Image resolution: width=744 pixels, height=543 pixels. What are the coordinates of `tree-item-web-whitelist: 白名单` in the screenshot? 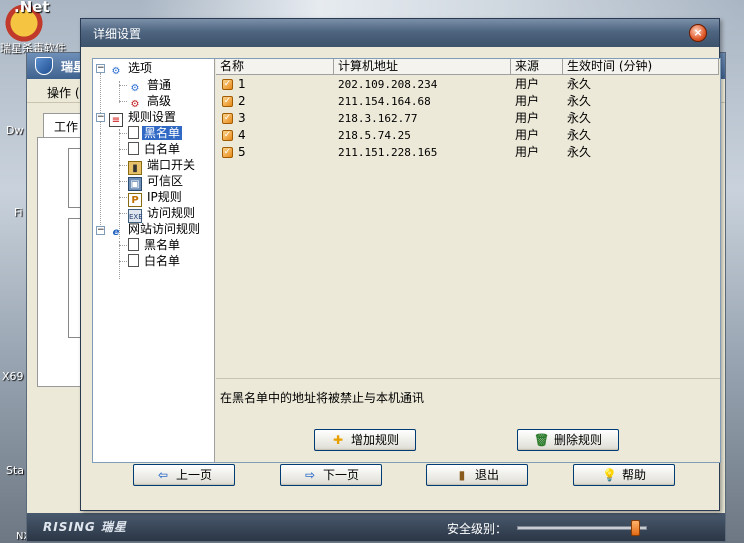 It's located at (155, 261).